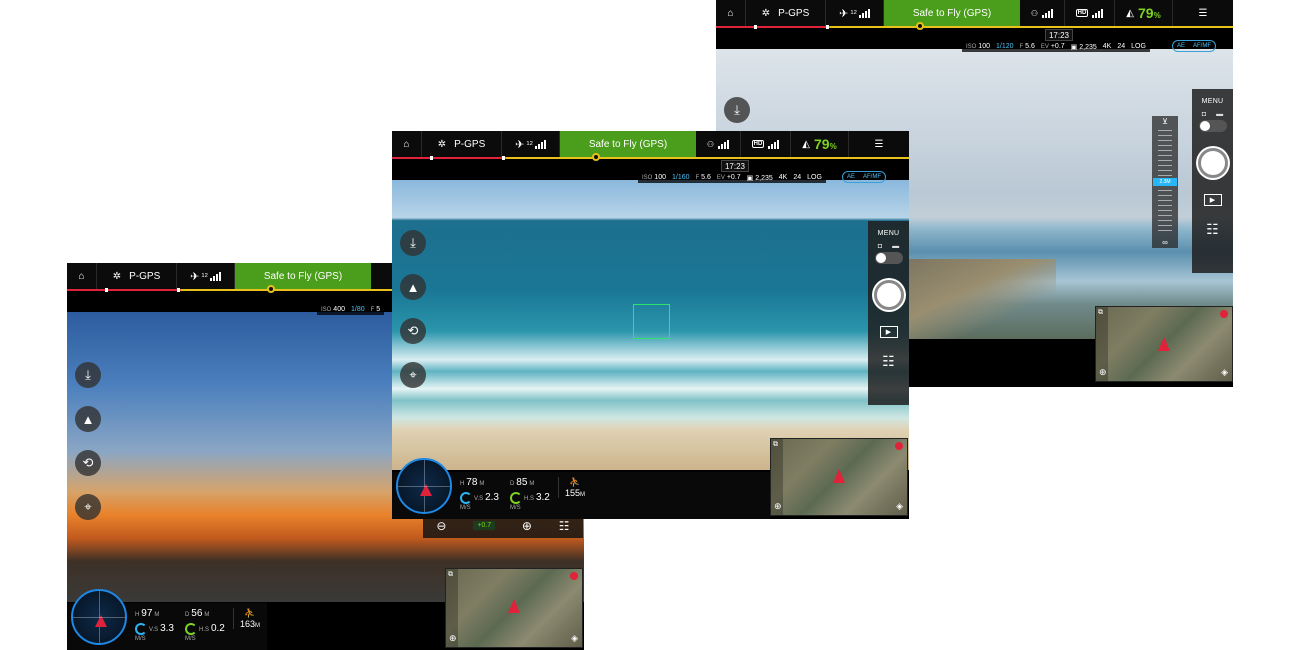  Describe the element at coordinates (651, 321) in the screenshot. I see `focus-box` at that location.